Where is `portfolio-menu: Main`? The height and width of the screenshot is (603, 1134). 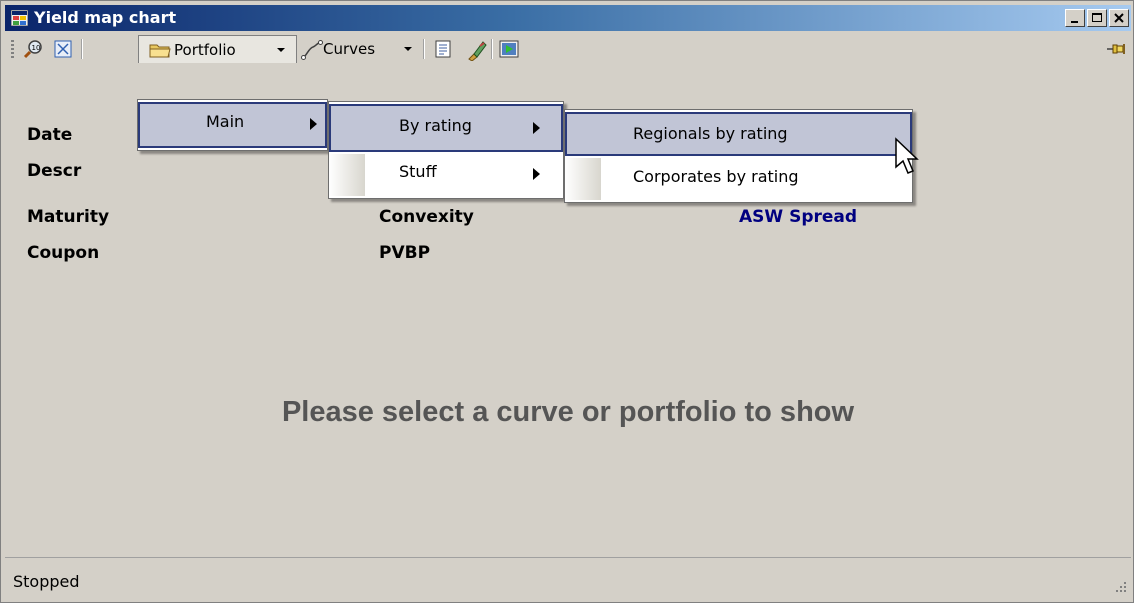
portfolio-menu: Main is located at coordinates (232, 125).